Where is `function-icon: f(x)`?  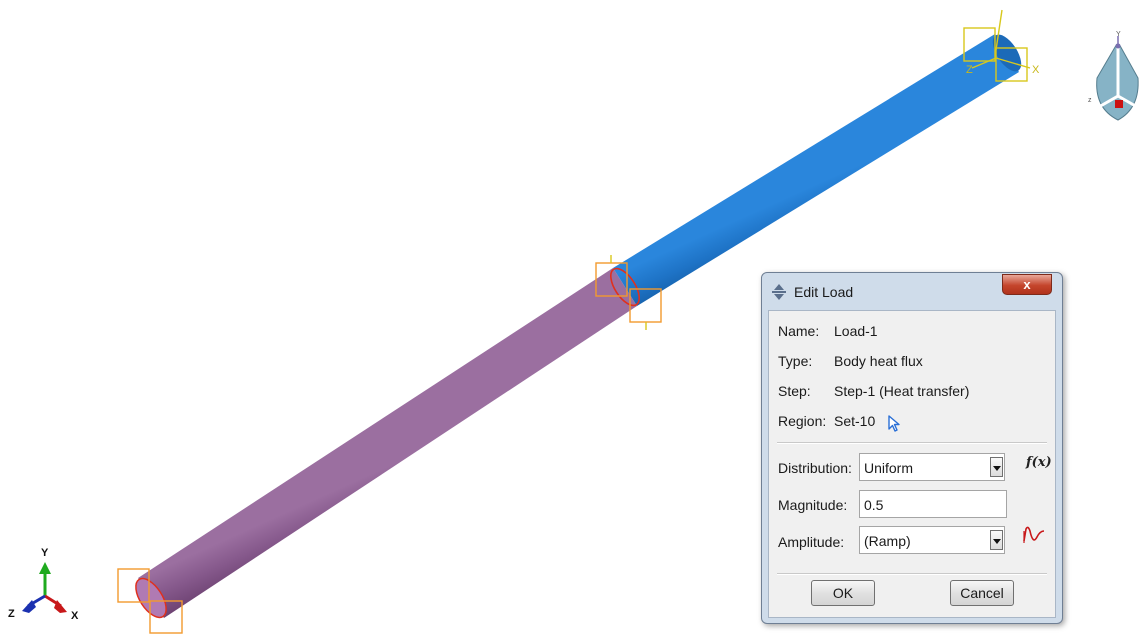
function-icon: f(x) is located at coordinates (1039, 462).